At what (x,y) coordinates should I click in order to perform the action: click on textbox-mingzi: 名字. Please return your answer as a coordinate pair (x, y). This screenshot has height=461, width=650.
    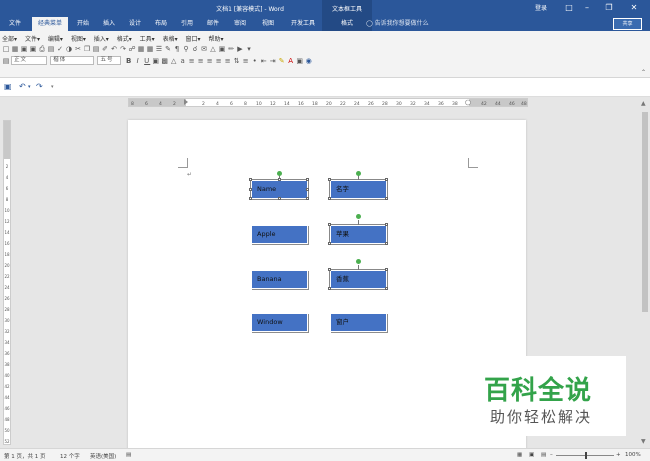
    Looking at the image, I should click on (358, 189).